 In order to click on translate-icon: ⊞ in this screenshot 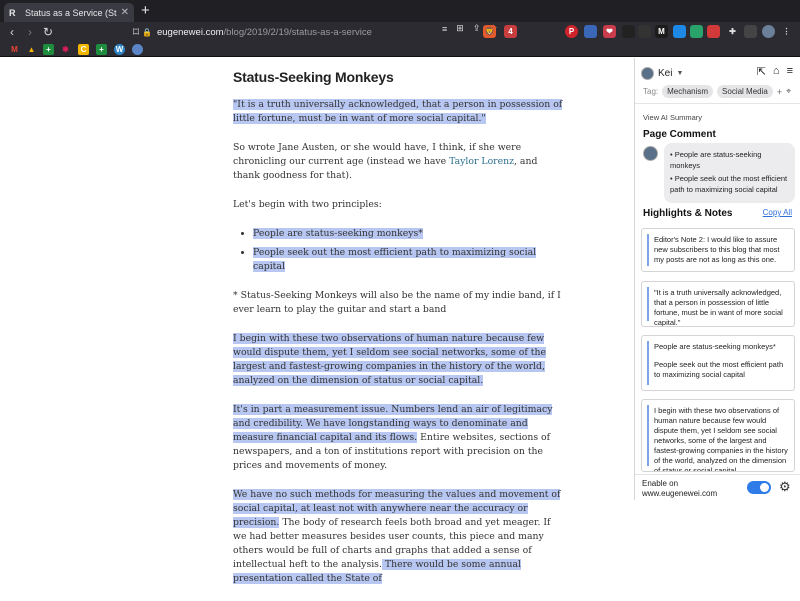, I will do `click(460, 28)`.